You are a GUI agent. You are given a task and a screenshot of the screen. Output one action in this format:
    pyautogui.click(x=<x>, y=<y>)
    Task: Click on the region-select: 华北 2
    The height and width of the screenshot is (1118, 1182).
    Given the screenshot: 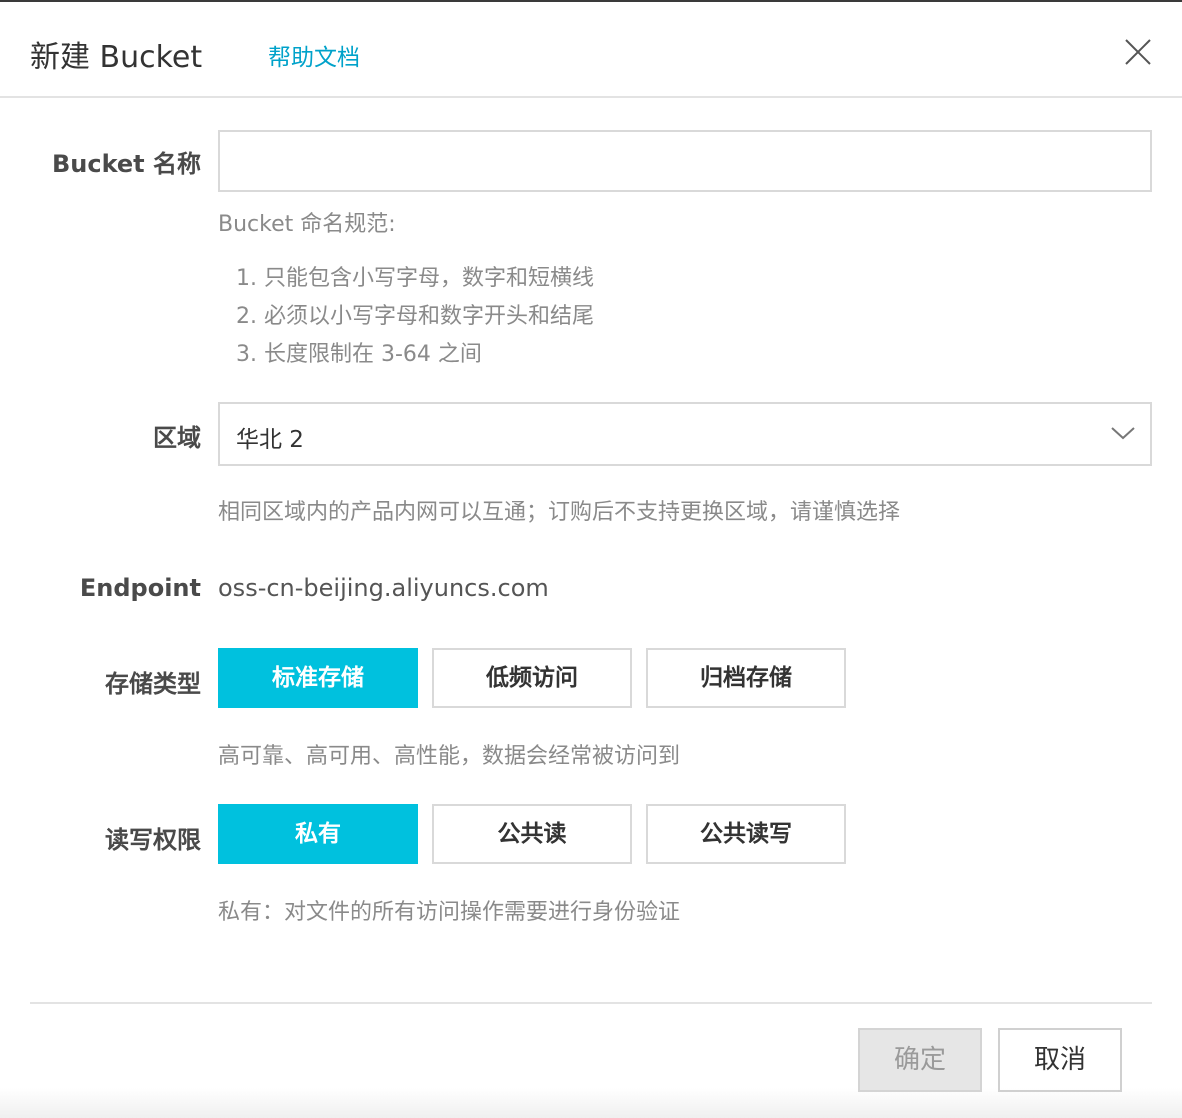 What is the action you would take?
    pyautogui.click(x=685, y=434)
    